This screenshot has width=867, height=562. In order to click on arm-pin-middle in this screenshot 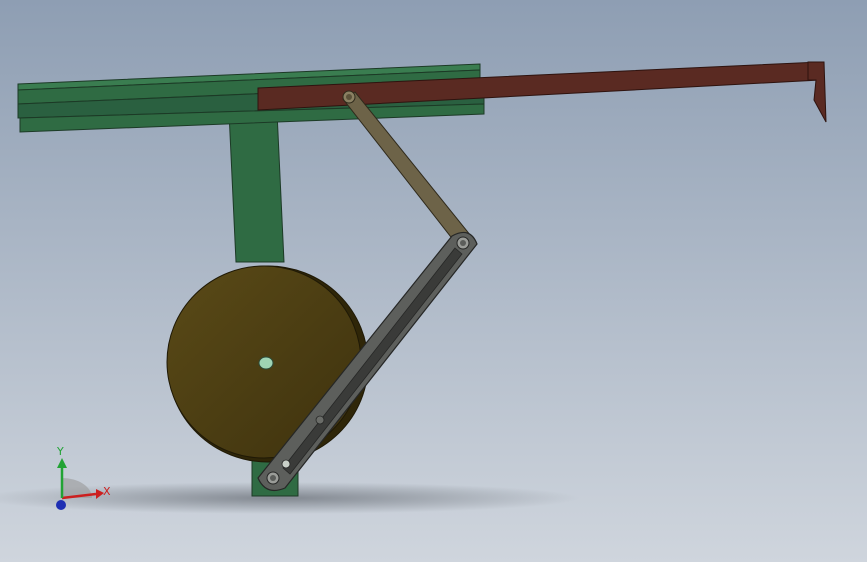, I will do `click(320, 420)`.